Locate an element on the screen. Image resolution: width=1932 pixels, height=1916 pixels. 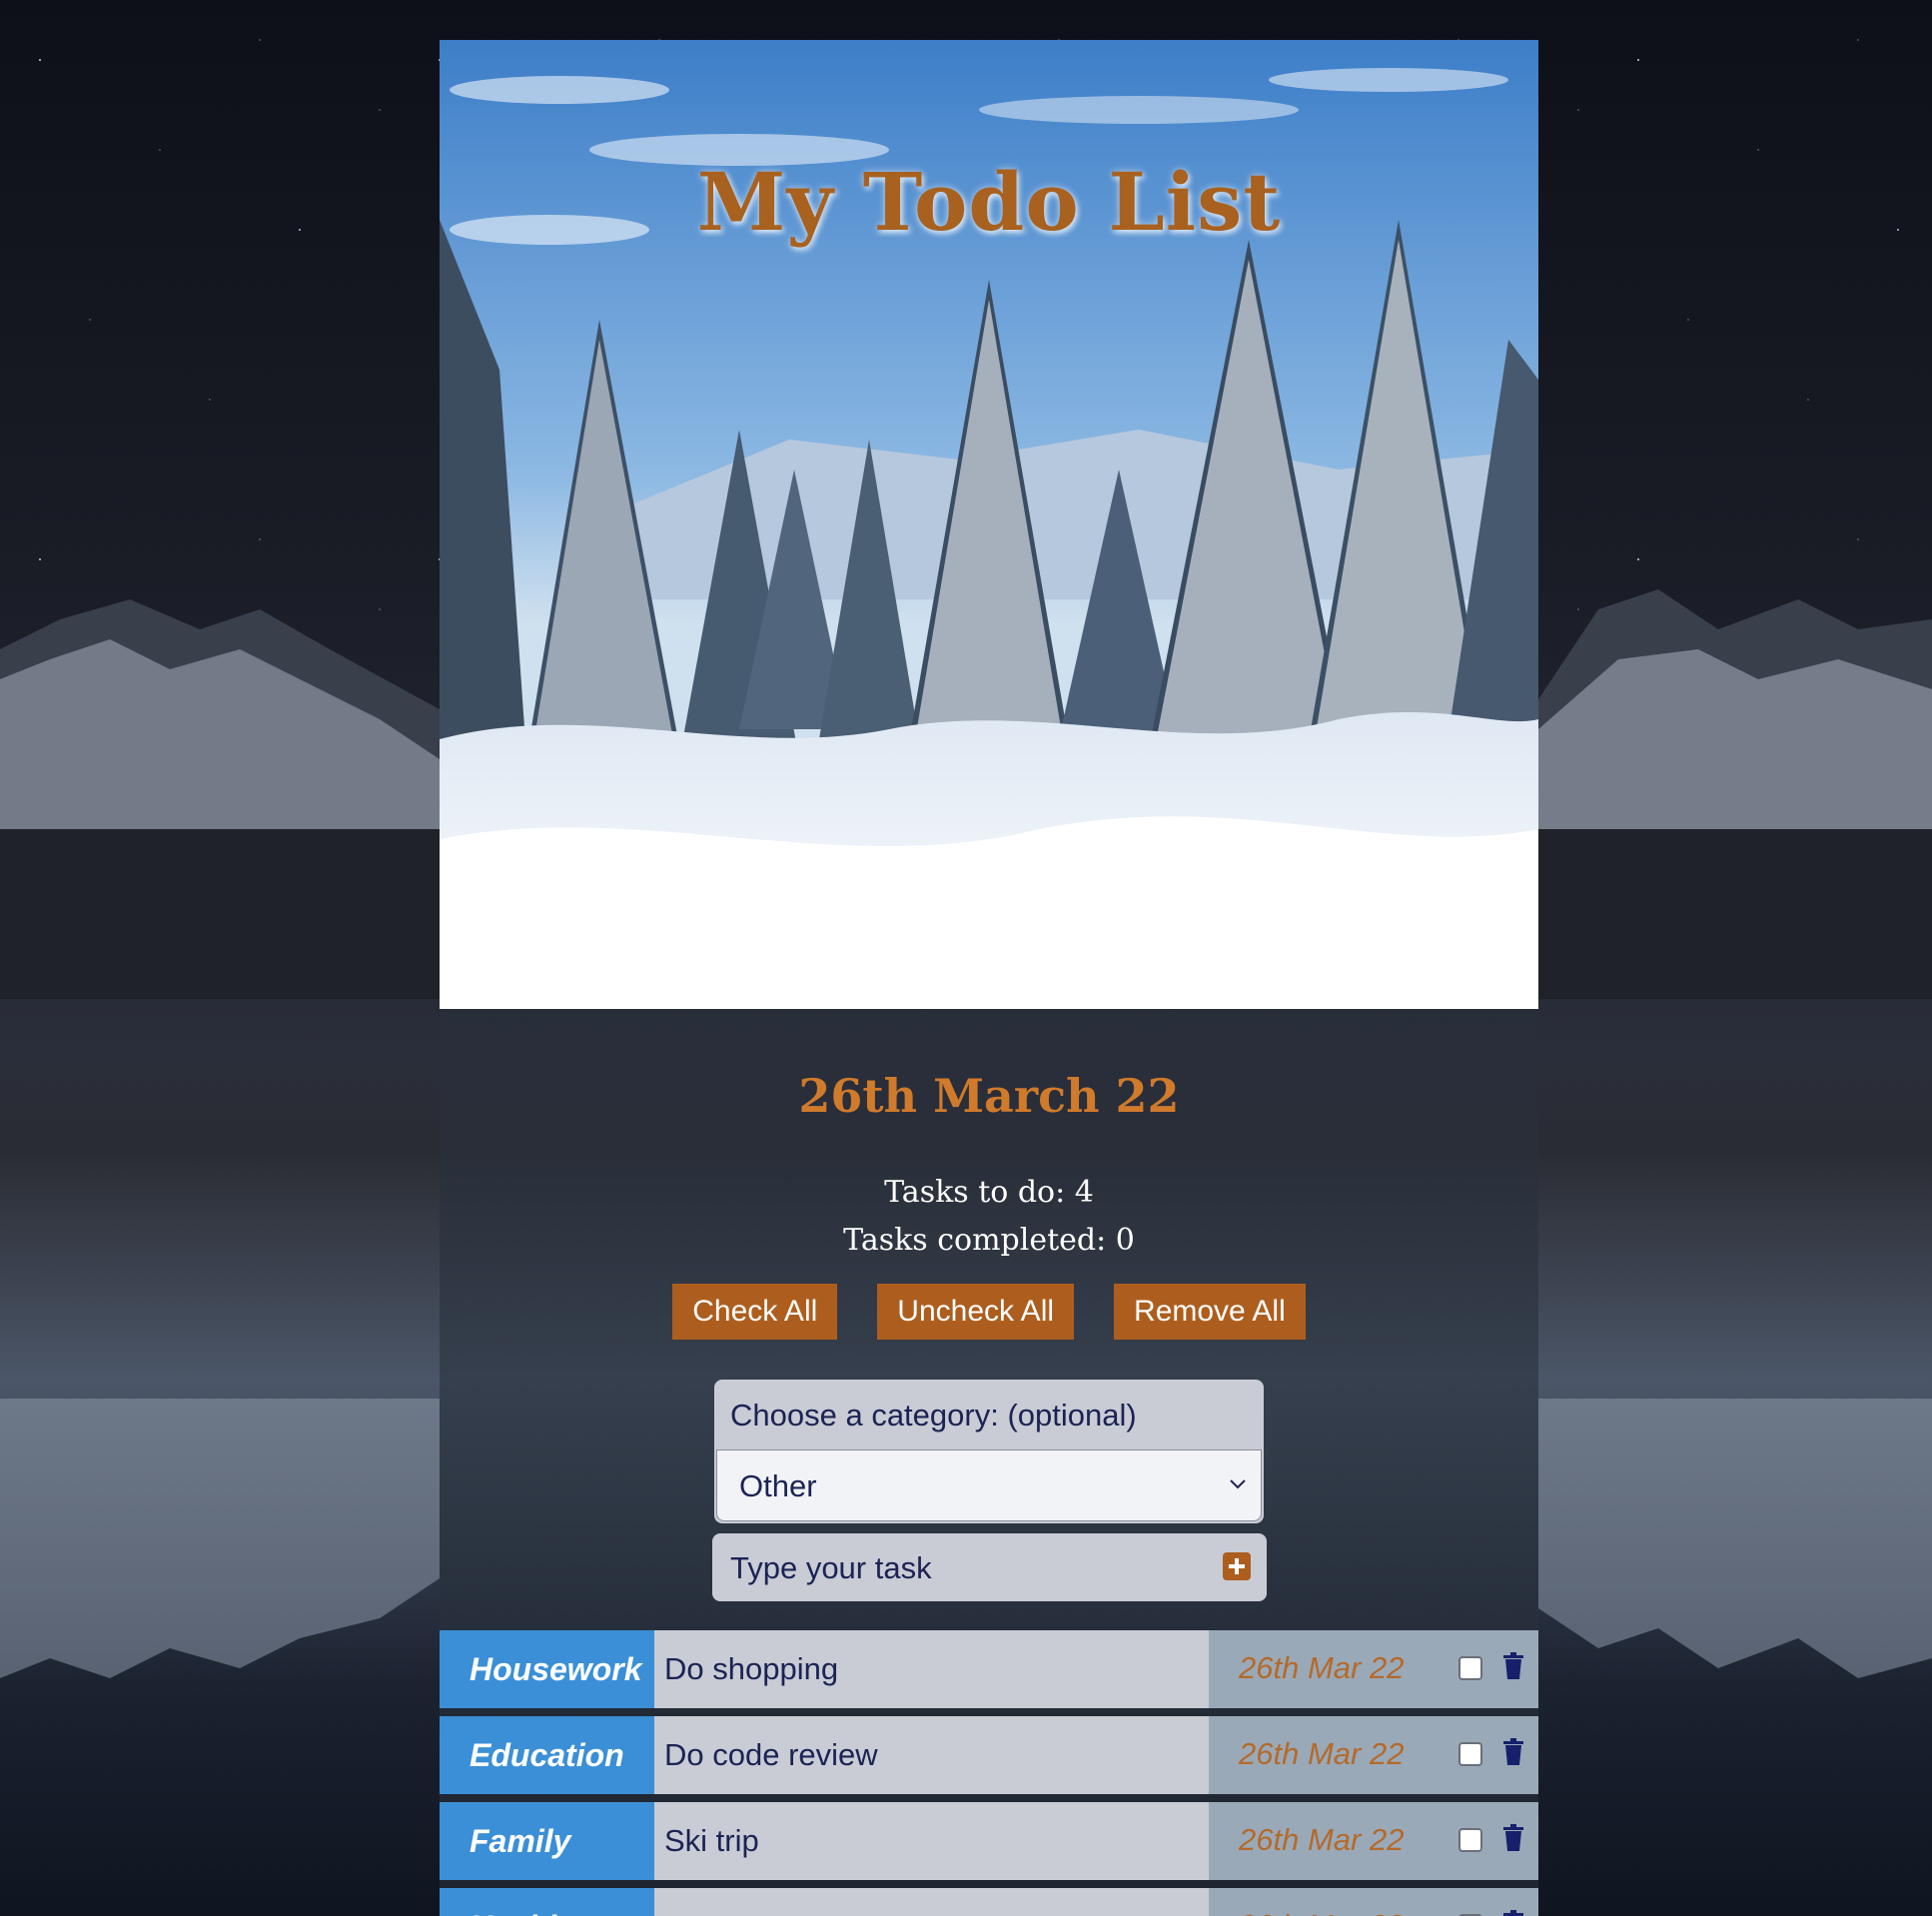
bulk-action-buttons: Check All Uncheck All Remove All is located at coordinates (989, 1312).